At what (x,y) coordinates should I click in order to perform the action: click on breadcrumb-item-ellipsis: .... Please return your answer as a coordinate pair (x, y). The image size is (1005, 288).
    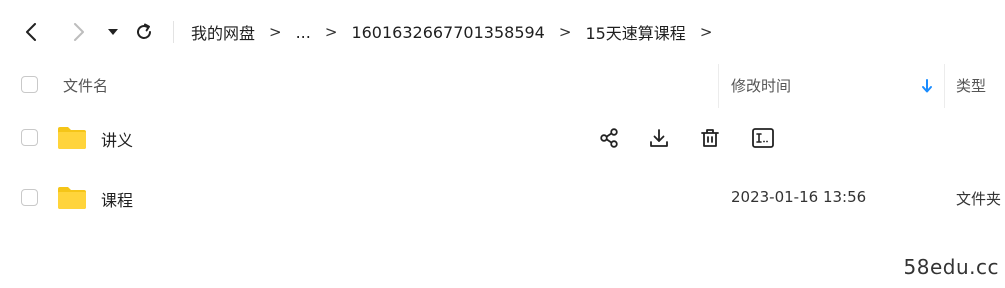
    Looking at the image, I should click on (303, 32).